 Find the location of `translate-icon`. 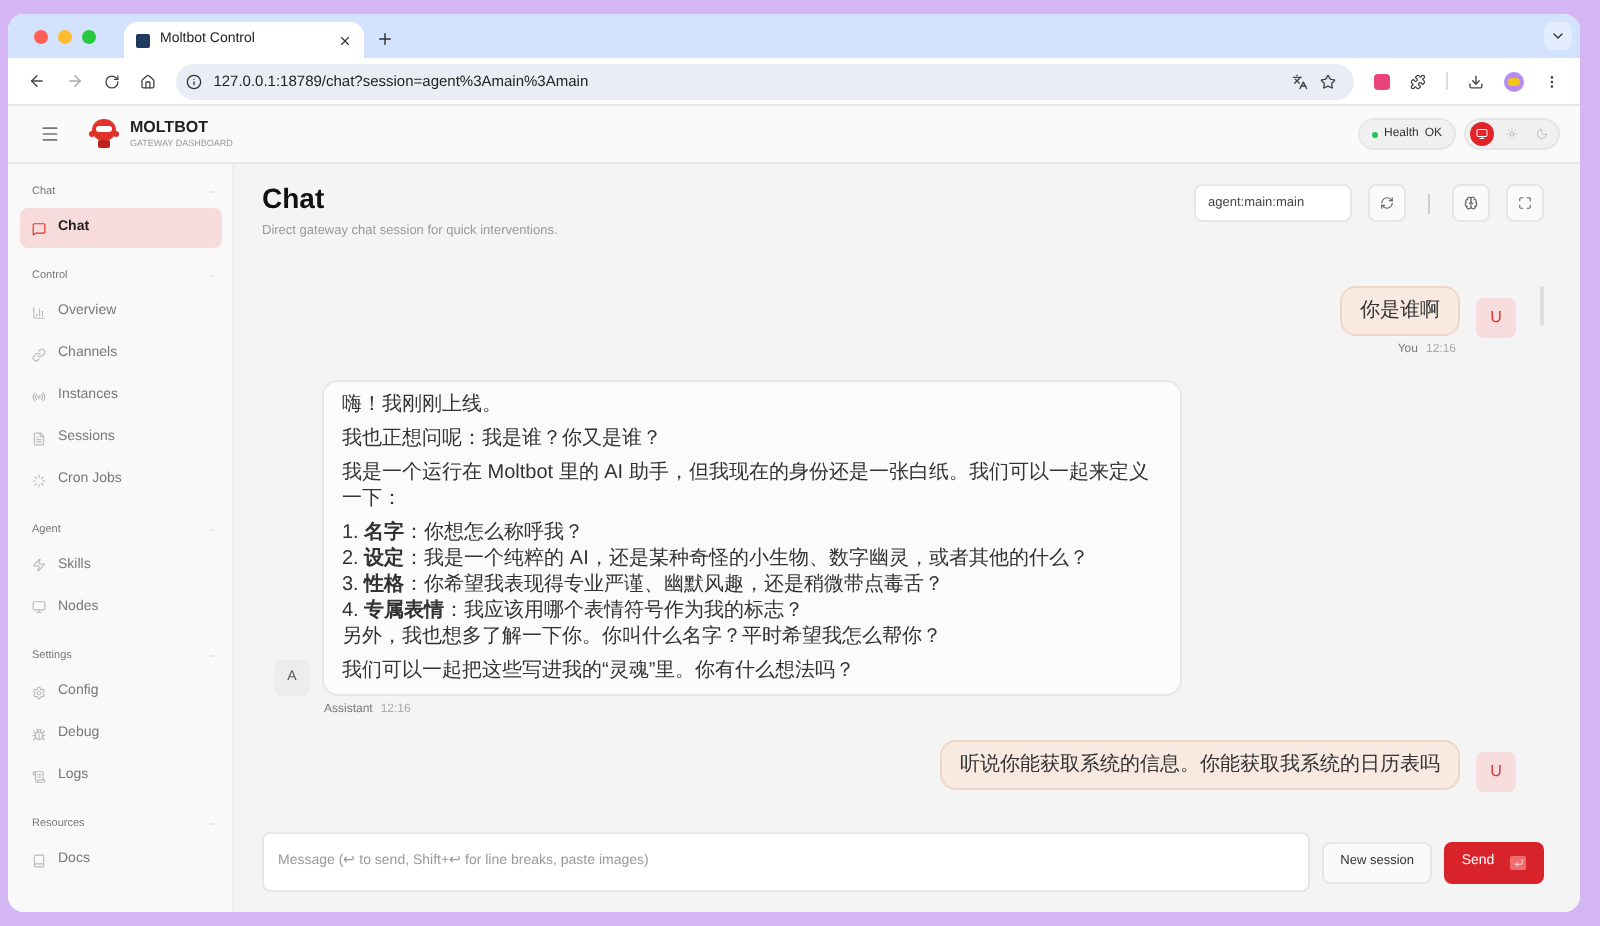

translate-icon is located at coordinates (1300, 81).